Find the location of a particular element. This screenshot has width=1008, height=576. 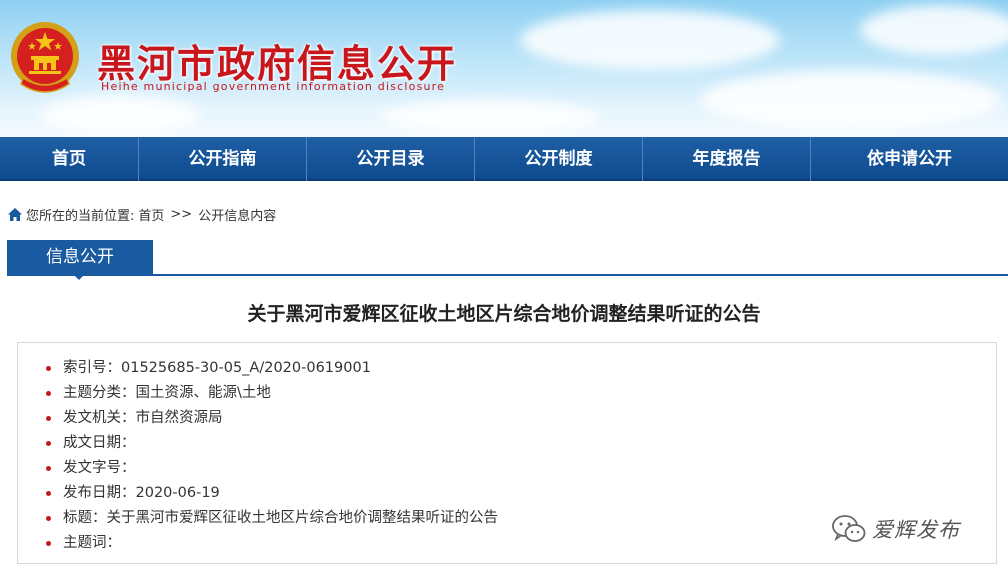

nav-item-guide: 公开指南 is located at coordinates (223, 159).